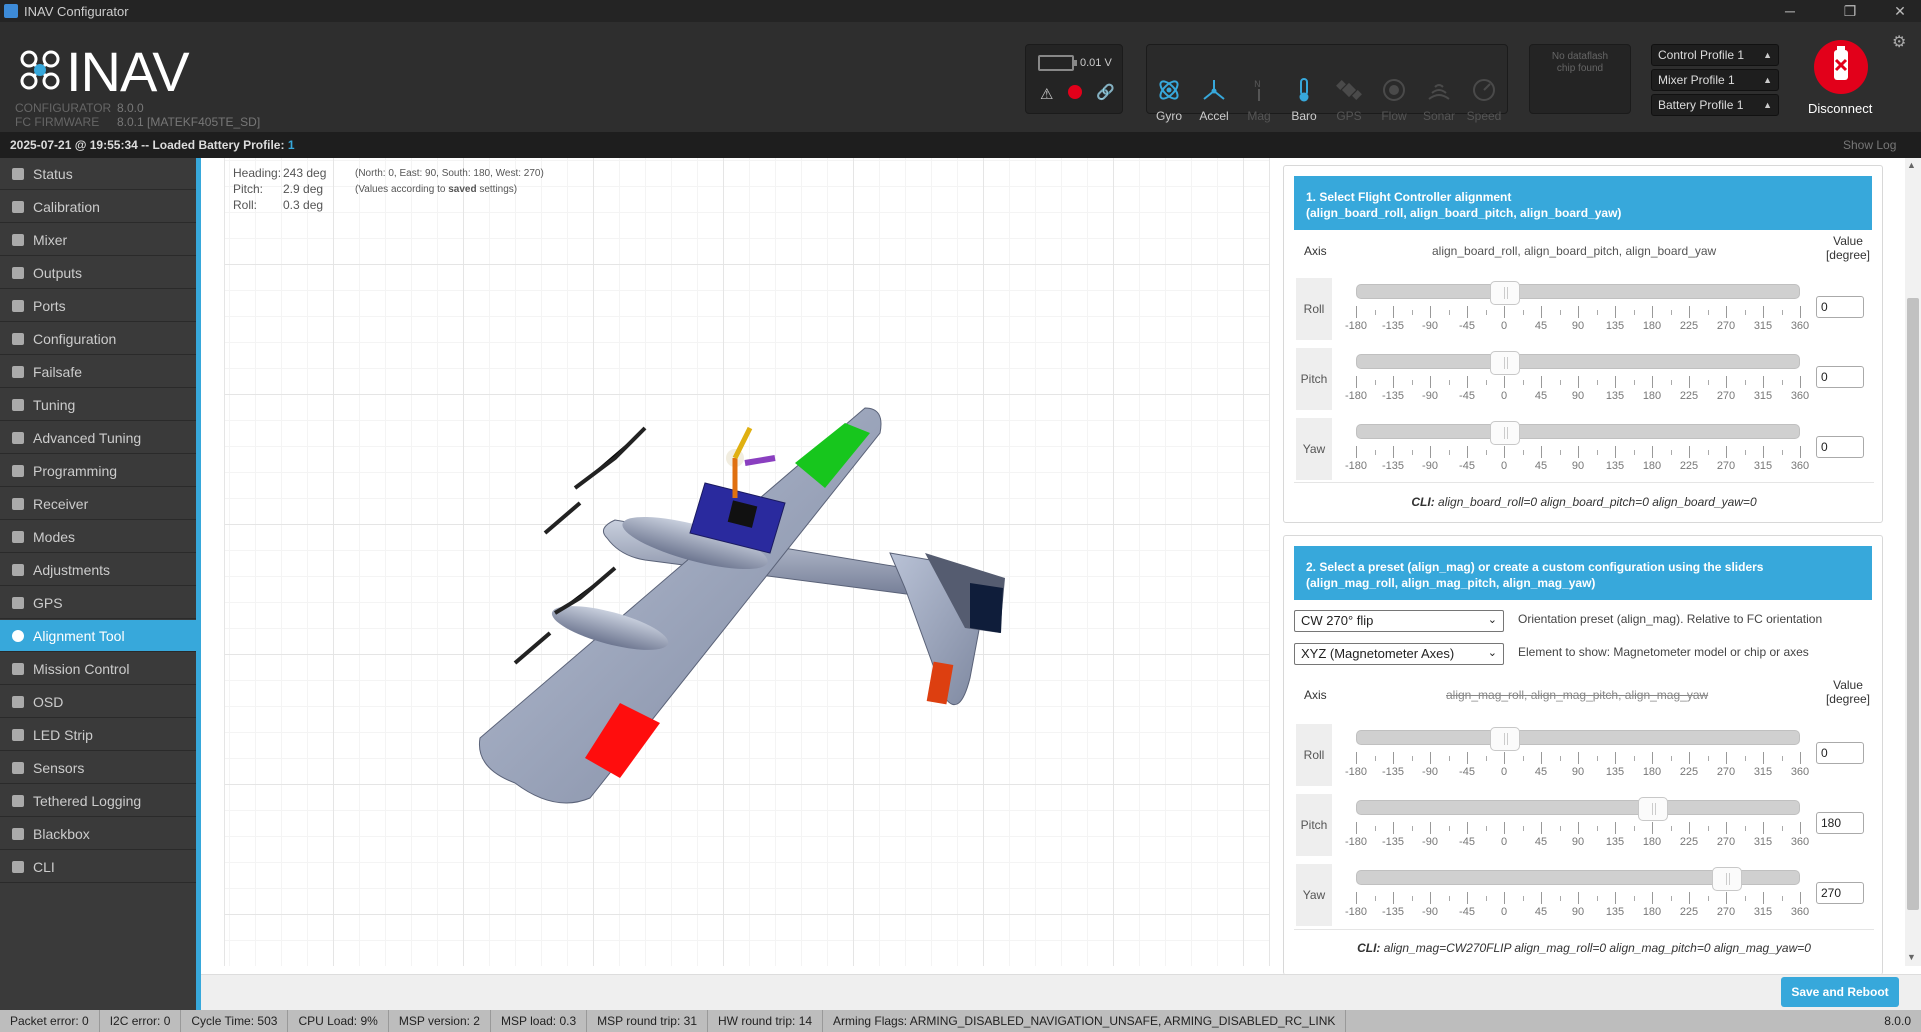 This screenshot has height=1032, width=1921. I want to click on tick-label: -45, so click(1467, 842).